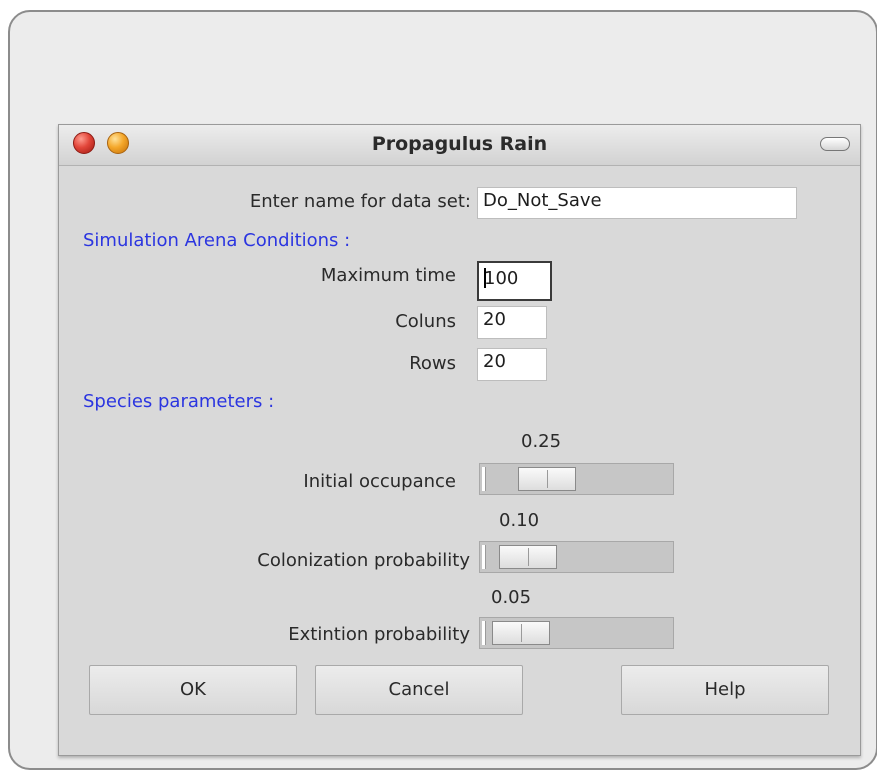 This screenshot has width=877, height=770. What do you see at coordinates (541, 441) in the screenshot?
I see `initial-occupance-value: 0.25` at bounding box center [541, 441].